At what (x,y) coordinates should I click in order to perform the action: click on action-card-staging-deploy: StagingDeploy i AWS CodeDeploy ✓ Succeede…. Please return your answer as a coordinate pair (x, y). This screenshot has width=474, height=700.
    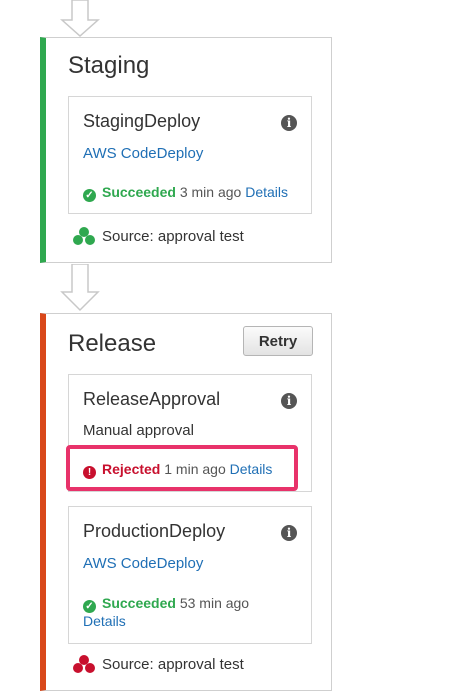
    Looking at the image, I should click on (190, 155).